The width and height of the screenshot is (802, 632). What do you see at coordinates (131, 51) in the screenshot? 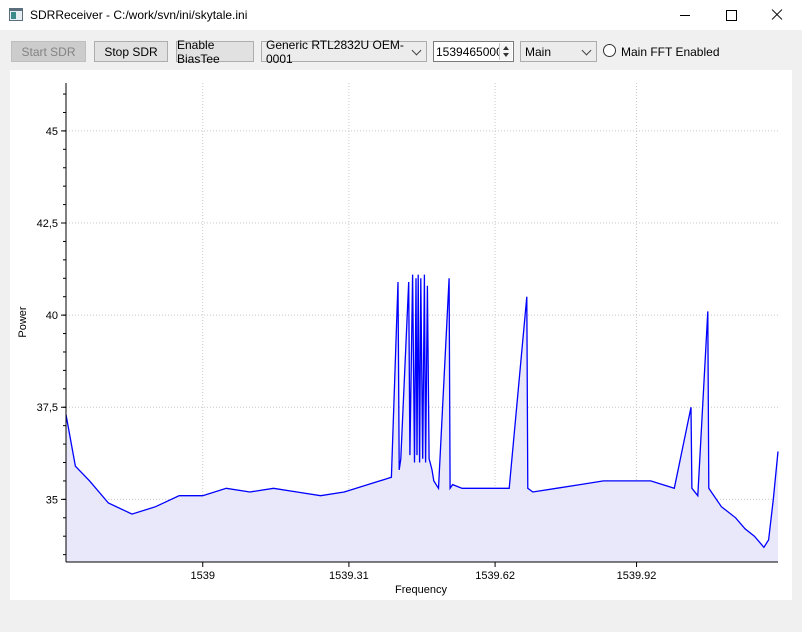
I see `stop-sdr-button: Stop SDR` at bounding box center [131, 51].